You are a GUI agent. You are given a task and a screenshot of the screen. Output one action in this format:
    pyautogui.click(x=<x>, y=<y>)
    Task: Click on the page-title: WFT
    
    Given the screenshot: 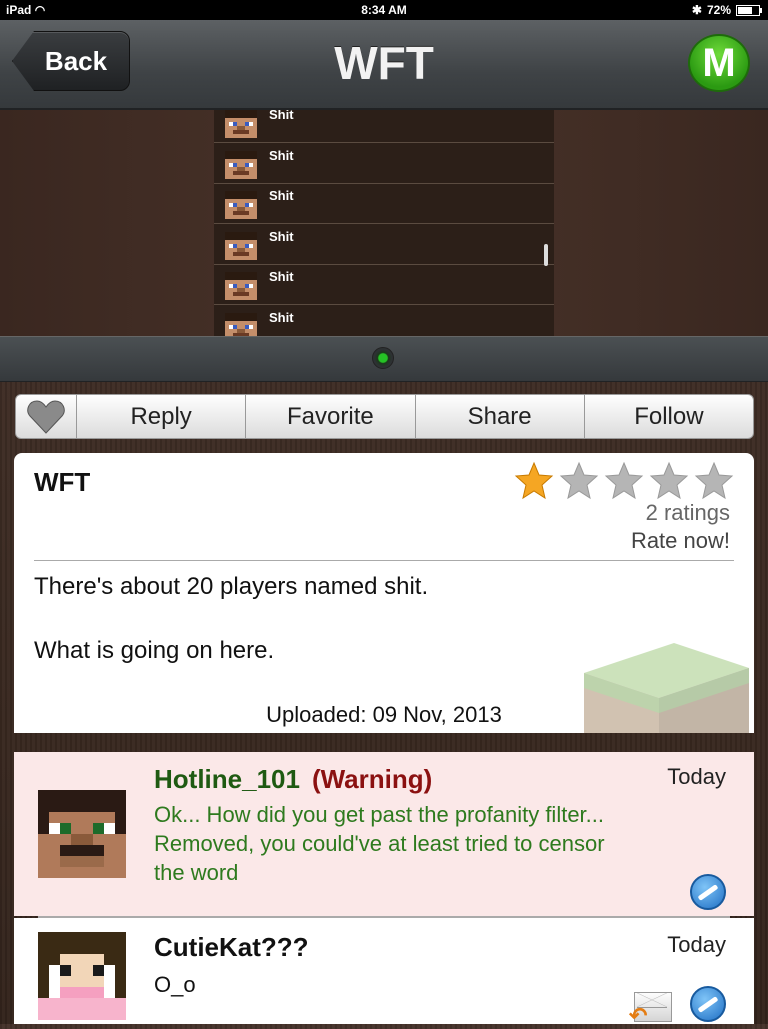 What is the action you would take?
    pyautogui.click(x=384, y=63)
    